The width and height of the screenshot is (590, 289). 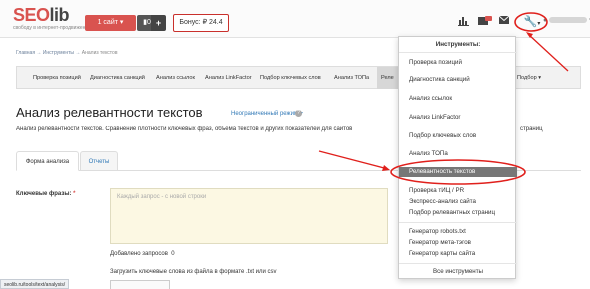 I want to click on menu-item-all-tools: Все инструменты, so click(x=458, y=271).